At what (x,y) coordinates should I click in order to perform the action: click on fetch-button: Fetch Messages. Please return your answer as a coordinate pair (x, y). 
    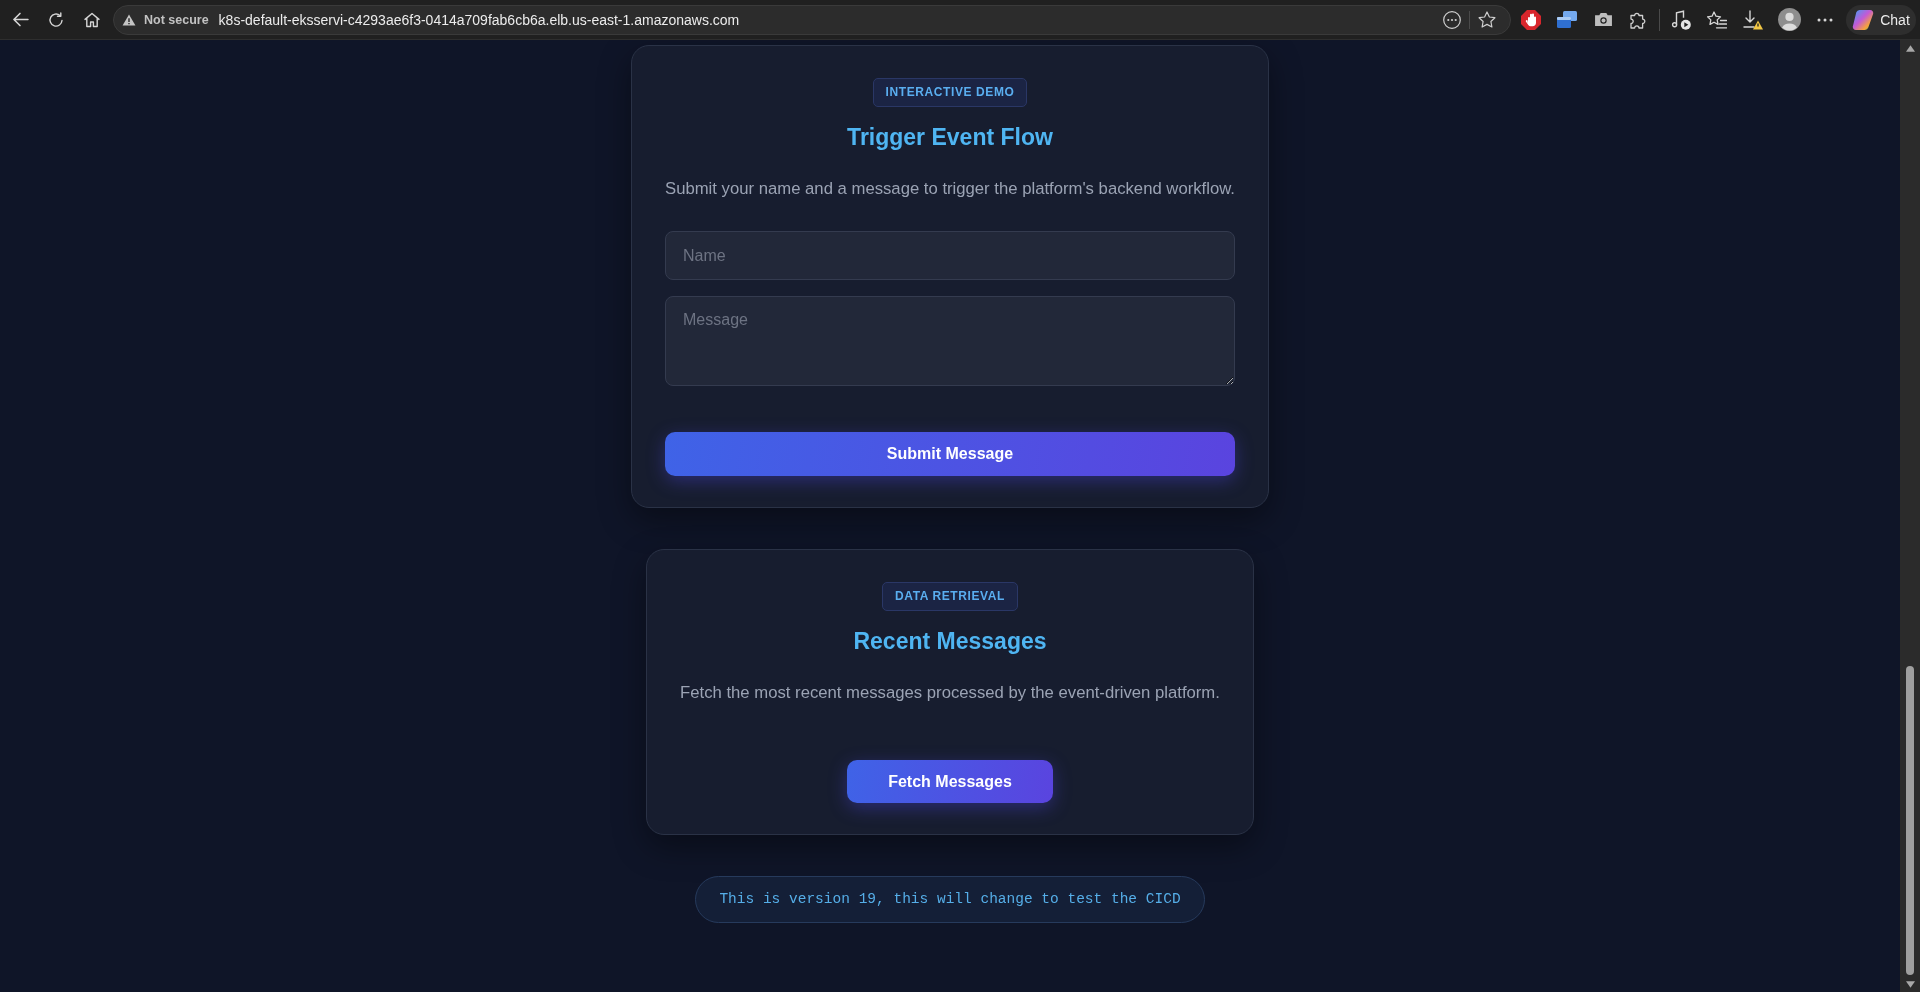
    Looking at the image, I should click on (950, 781).